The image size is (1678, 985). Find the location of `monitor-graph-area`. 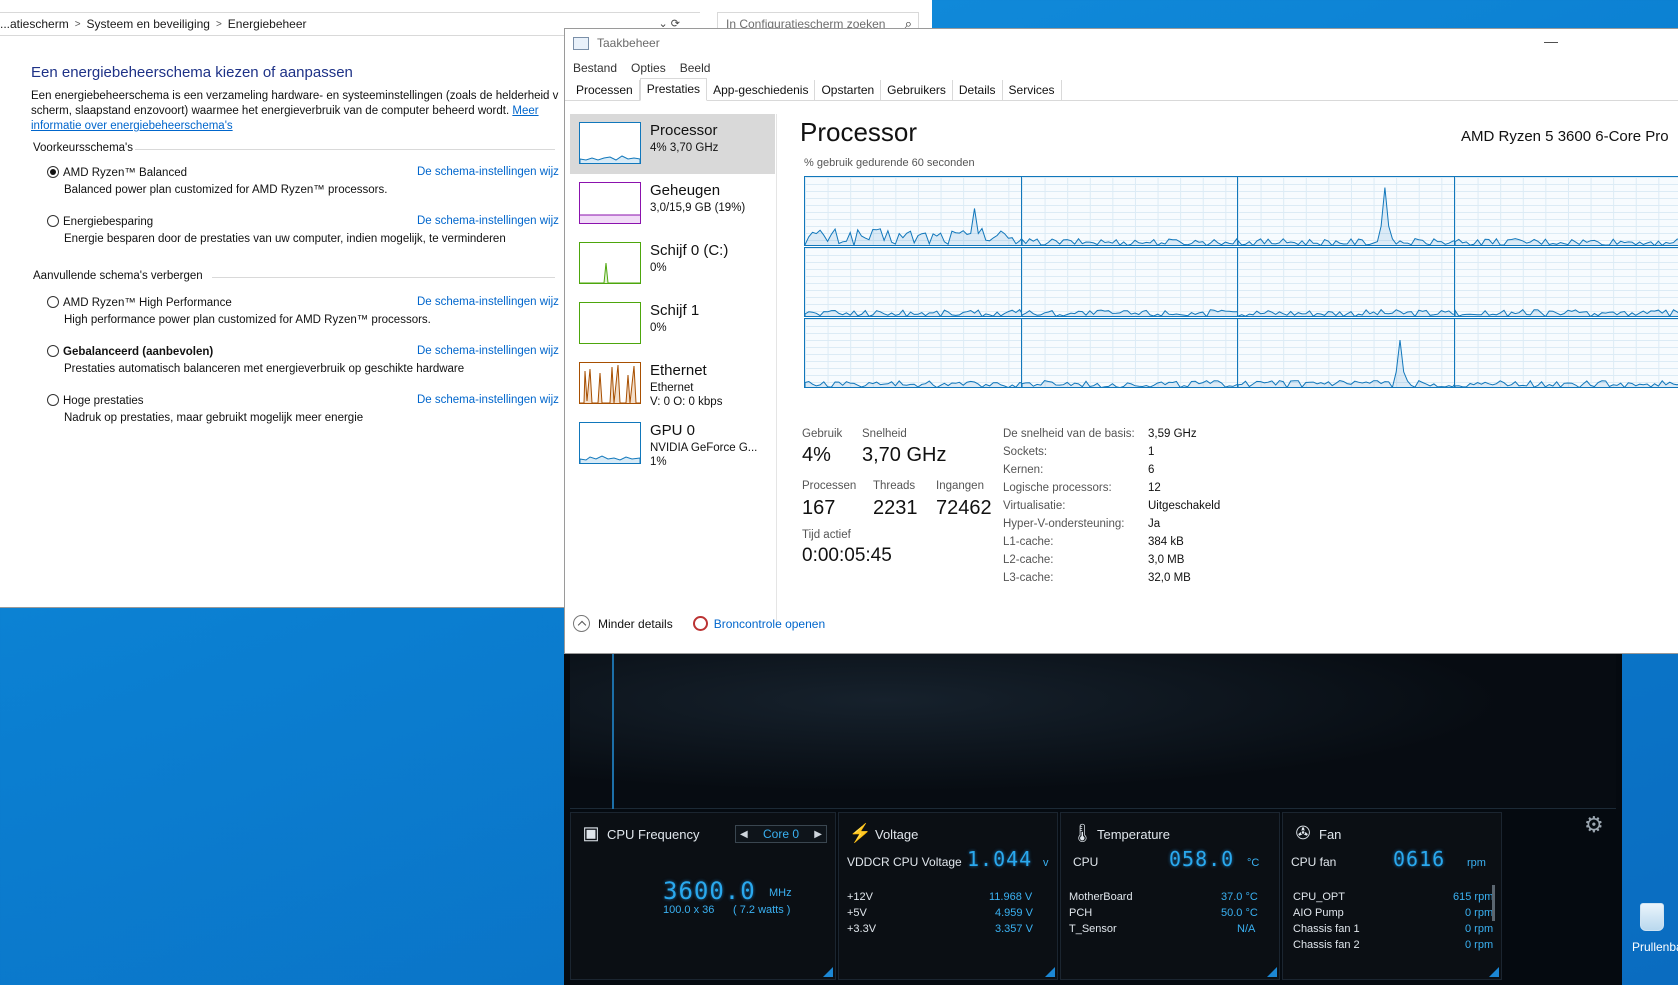

monitor-graph-area is located at coordinates (1093, 731).